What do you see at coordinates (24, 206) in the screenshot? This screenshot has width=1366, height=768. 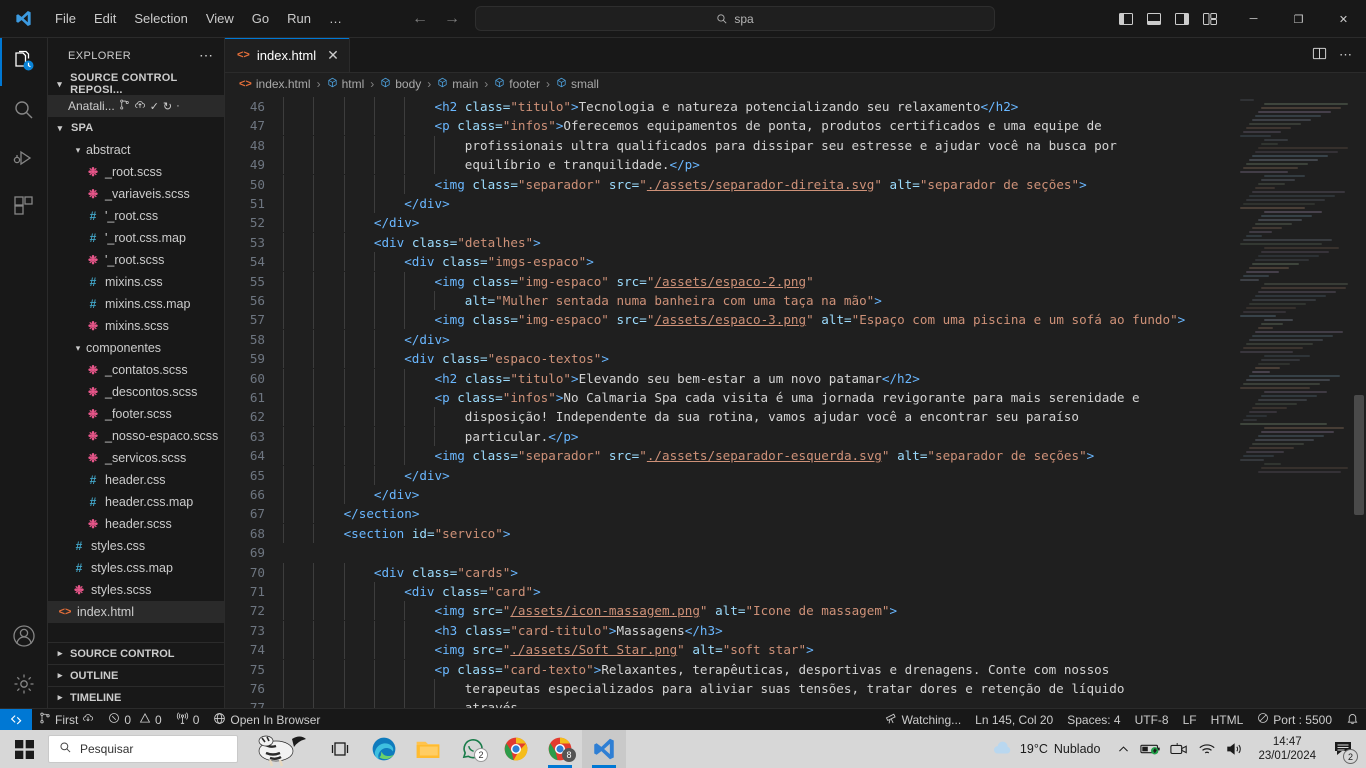 I see `extensions-icon` at bounding box center [24, 206].